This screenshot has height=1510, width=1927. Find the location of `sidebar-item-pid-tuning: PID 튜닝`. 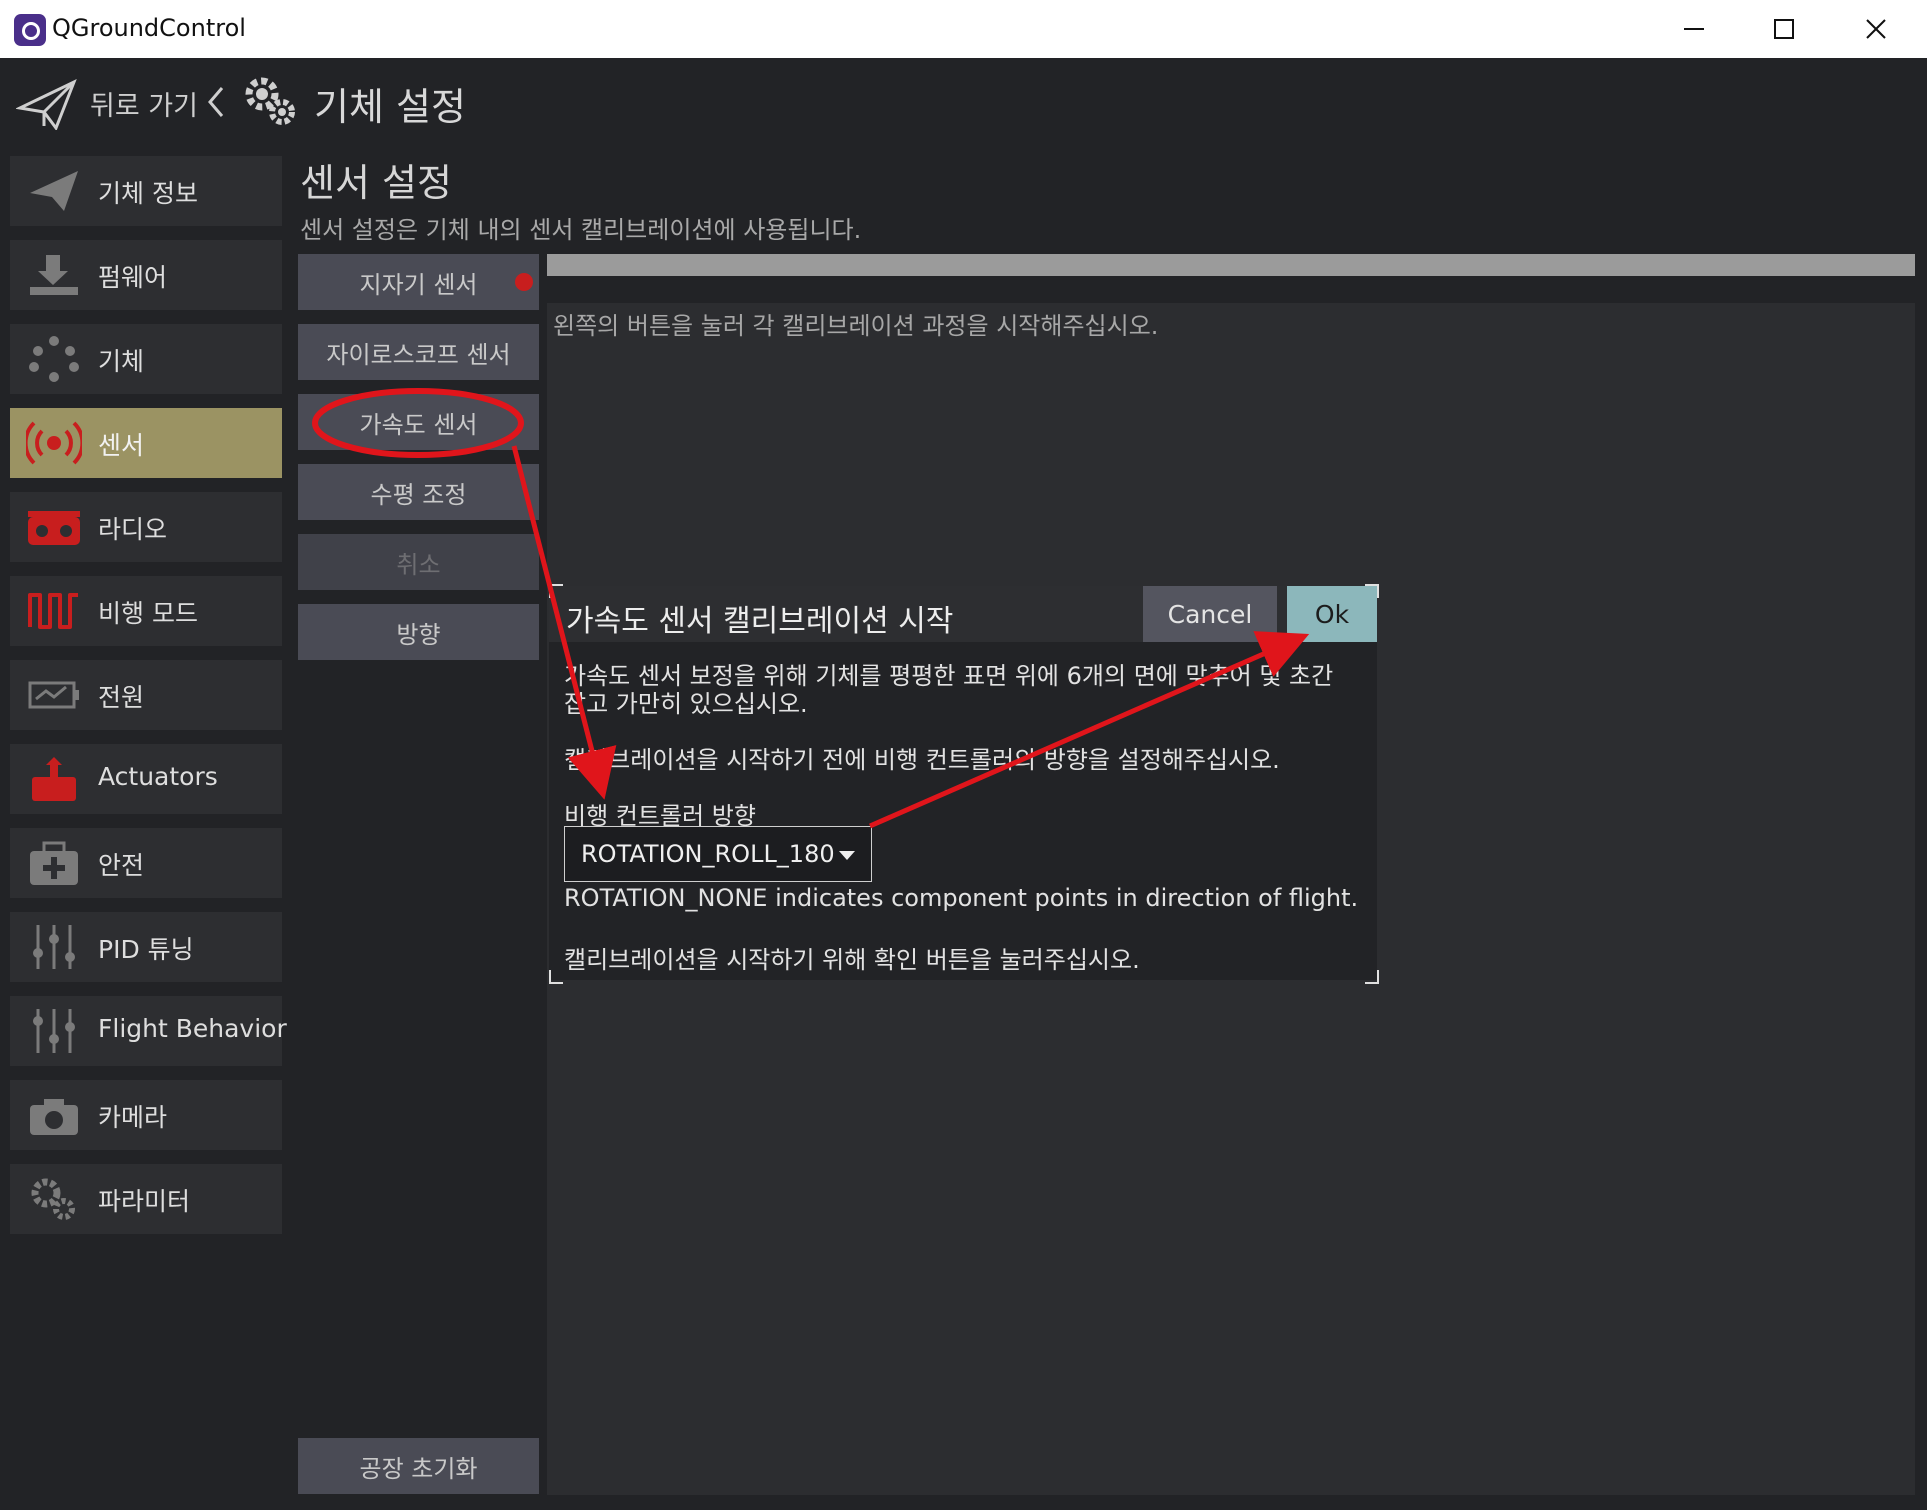

sidebar-item-pid-tuning: PID 튜닝 is located at coordinates (146, 947).